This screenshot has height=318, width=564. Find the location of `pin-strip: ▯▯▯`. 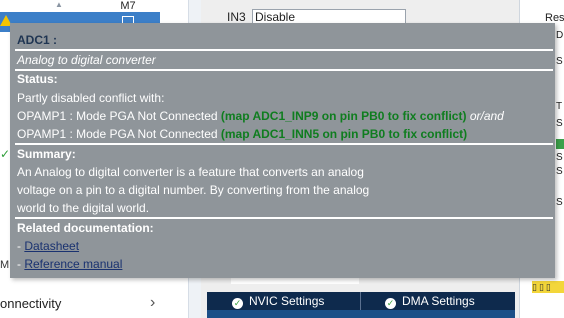

pin-strip: ▯▯▯ is located at coordinates (548, 287).